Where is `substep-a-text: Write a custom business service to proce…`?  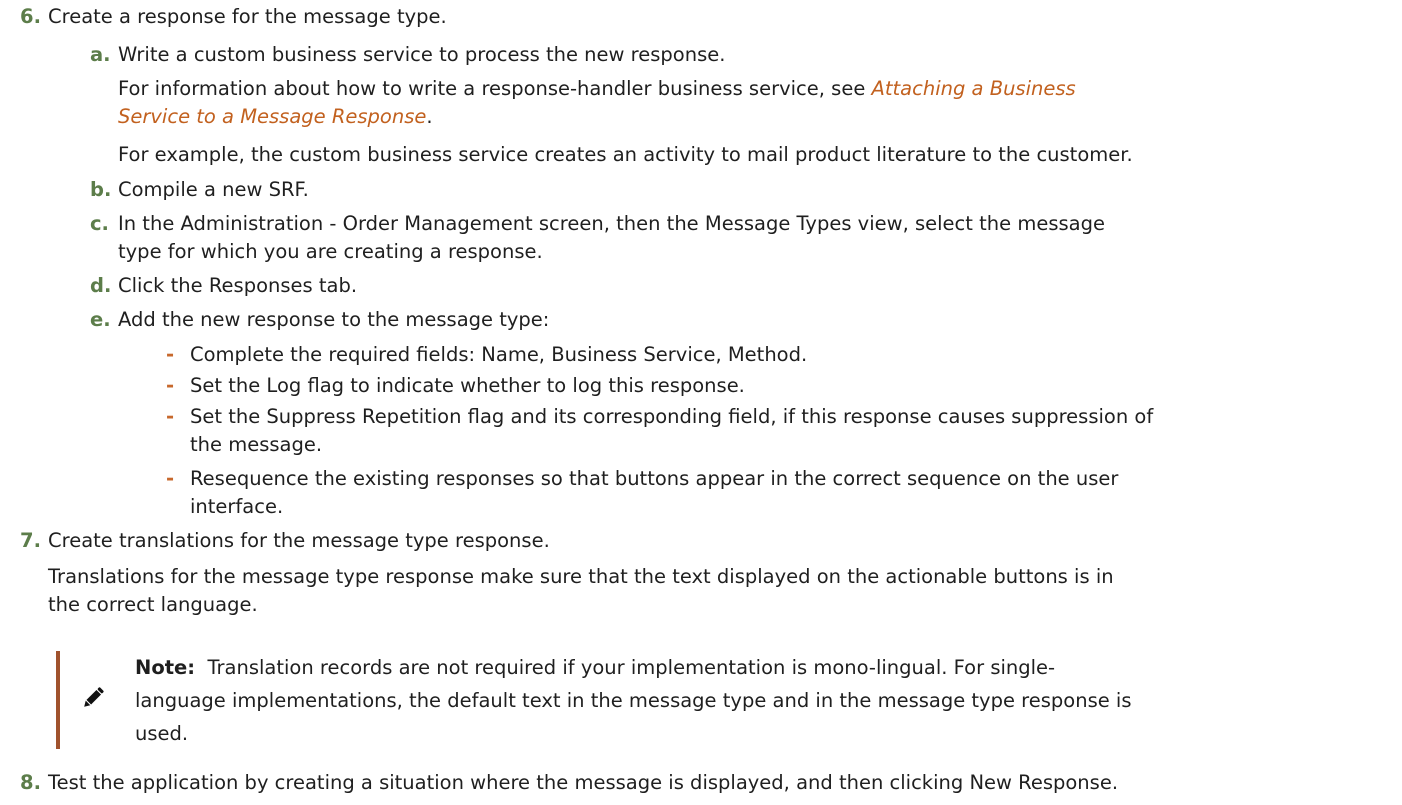
substep-a-text: Write a custom business service to proce… is located at coordinates (422, 54).